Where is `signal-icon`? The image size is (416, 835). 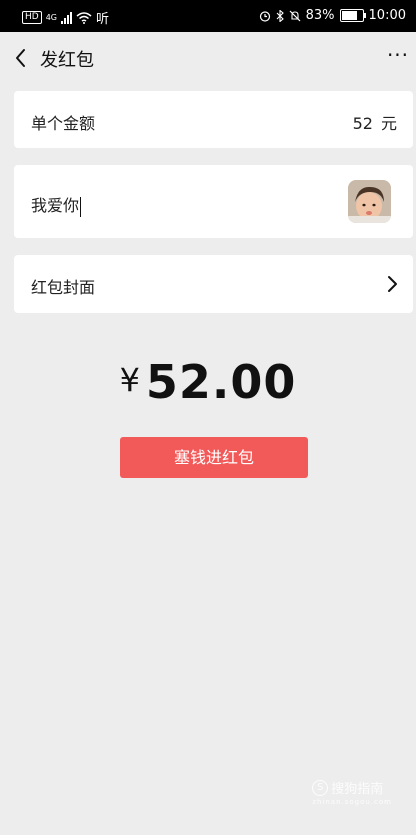
signal-icon is located at coordinates (66, 17).